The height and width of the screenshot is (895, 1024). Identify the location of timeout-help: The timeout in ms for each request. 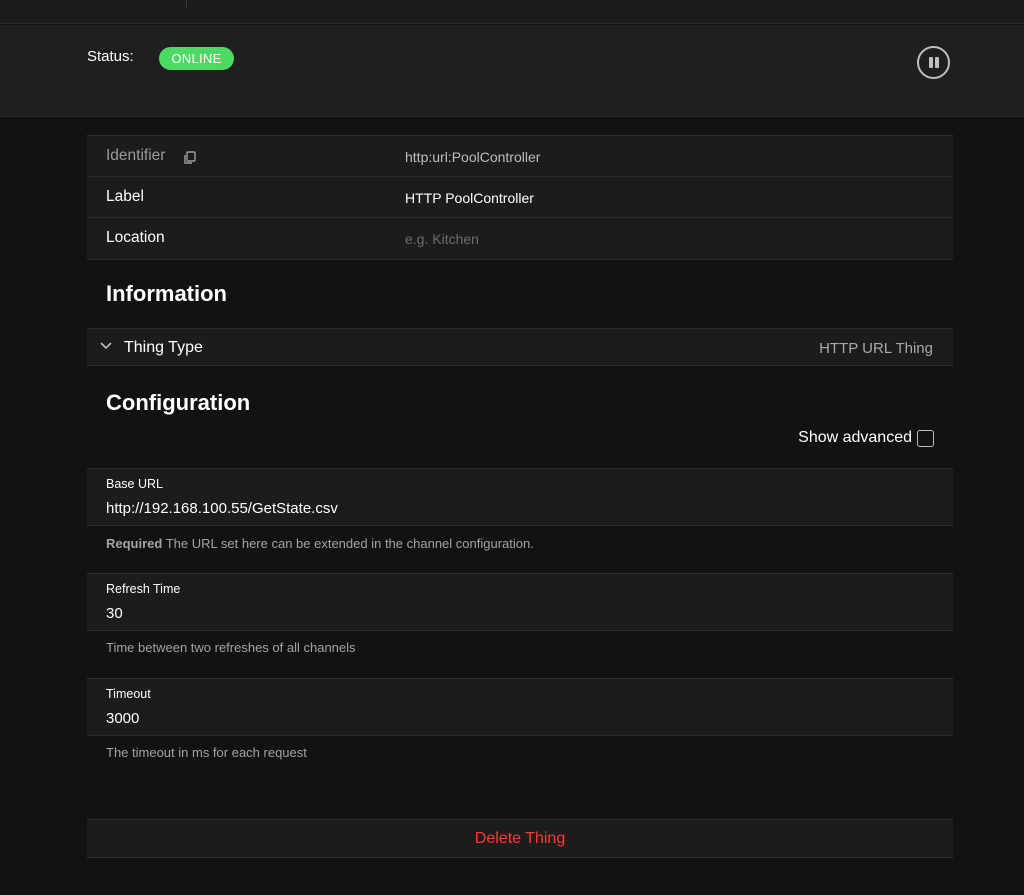
(206, 752).